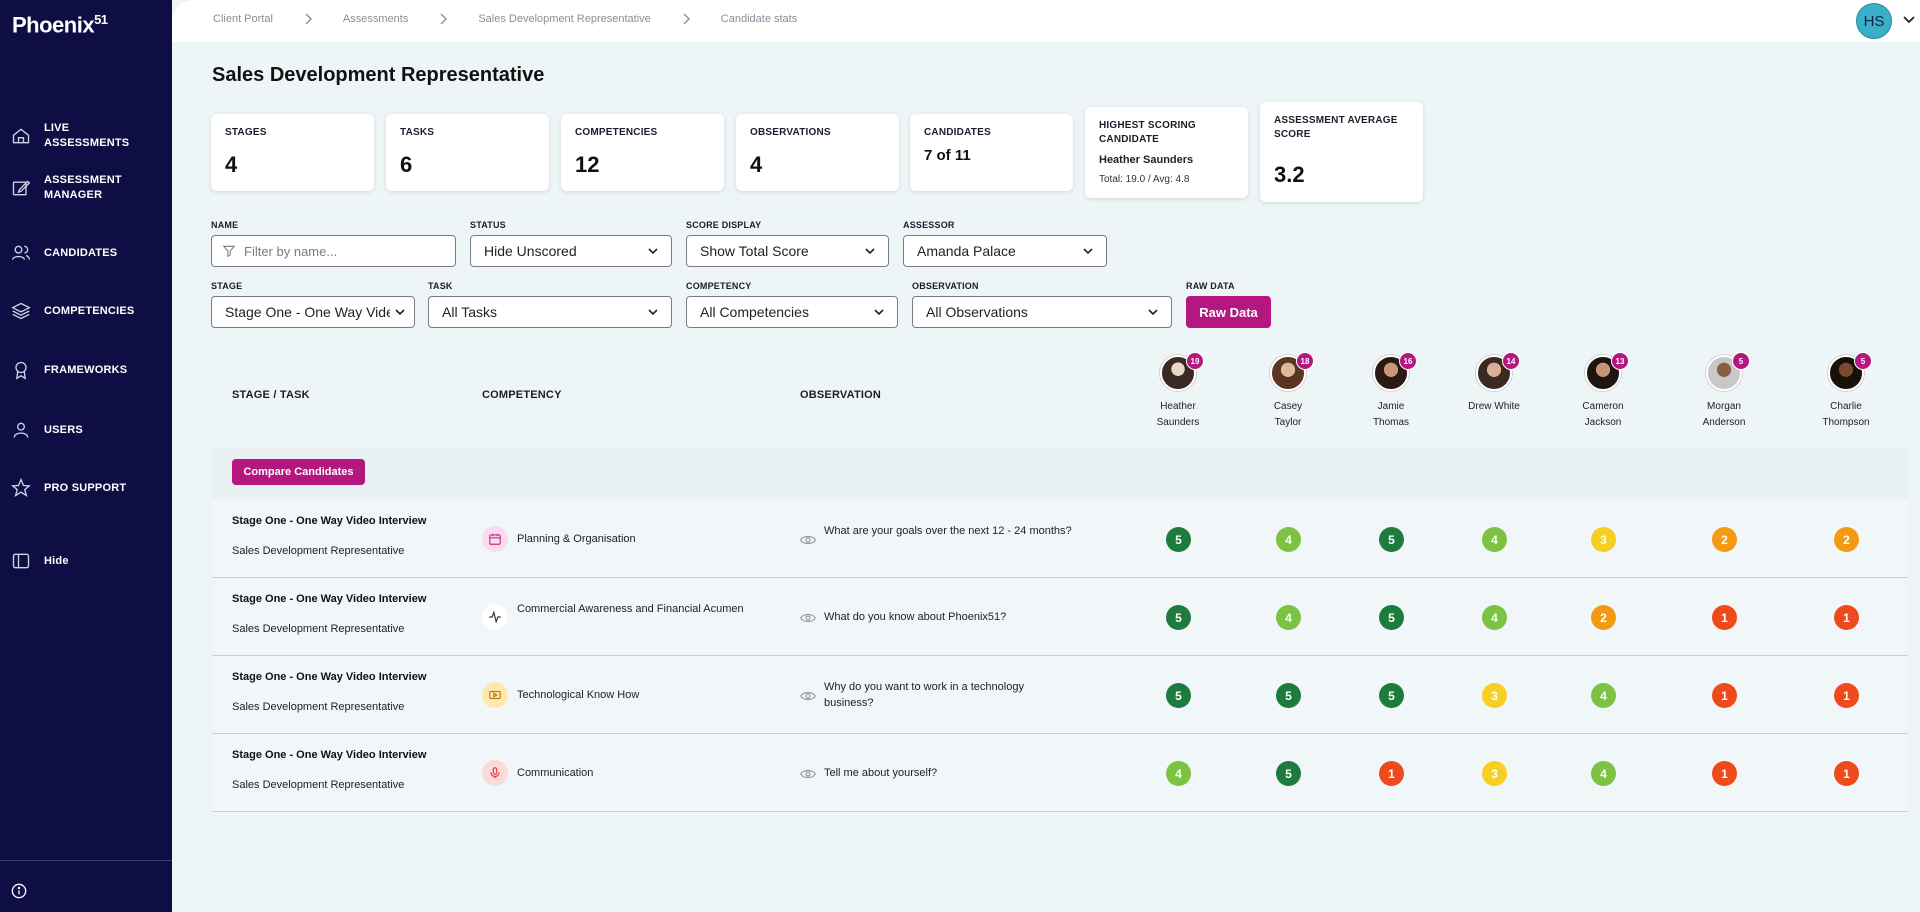  I want to click on compare-candidates-button: Compare Candidates, so click(298, 472).